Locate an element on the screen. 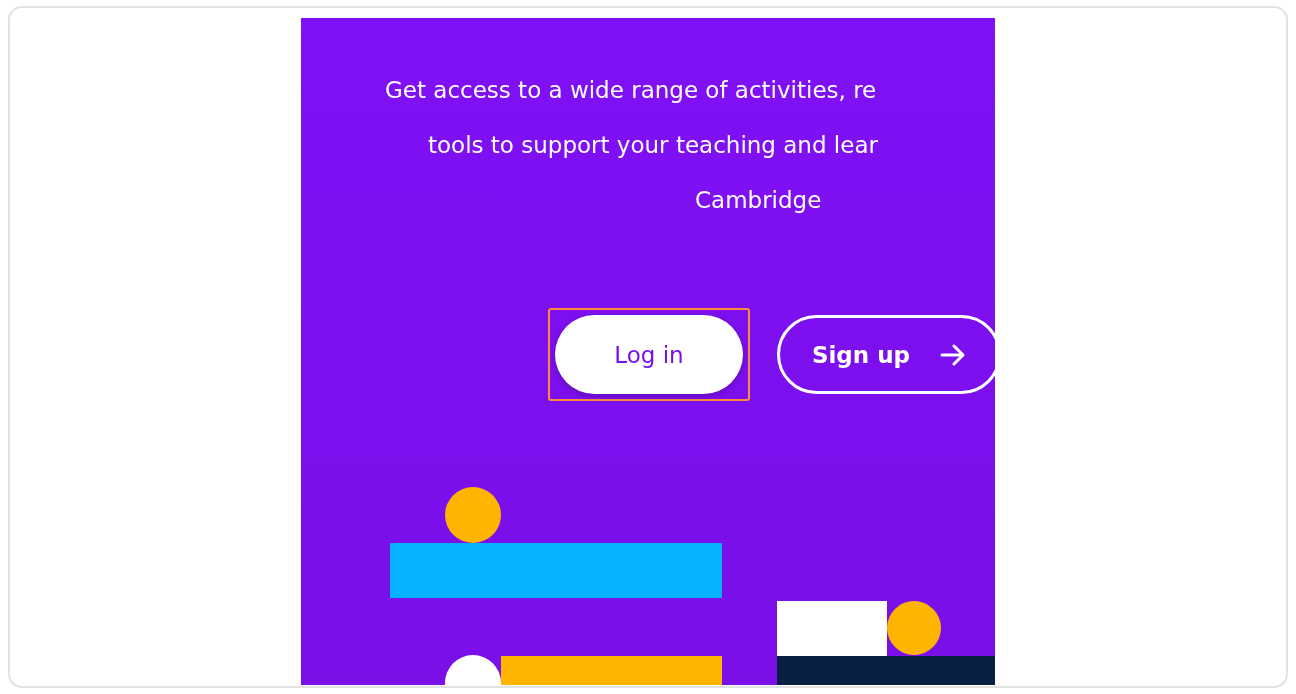 Image resolution: width=1296 pixels, height=694 pixels. intro-text: Cambridge is located at coordinates (758, 200).